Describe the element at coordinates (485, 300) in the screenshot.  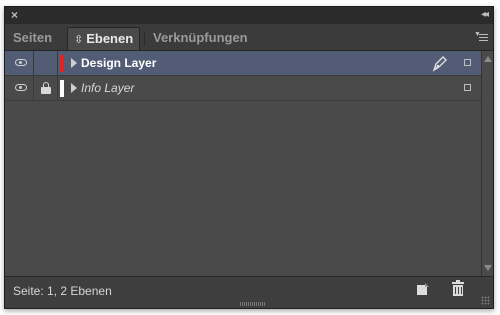
I see `resize-corner-icon` at that location.